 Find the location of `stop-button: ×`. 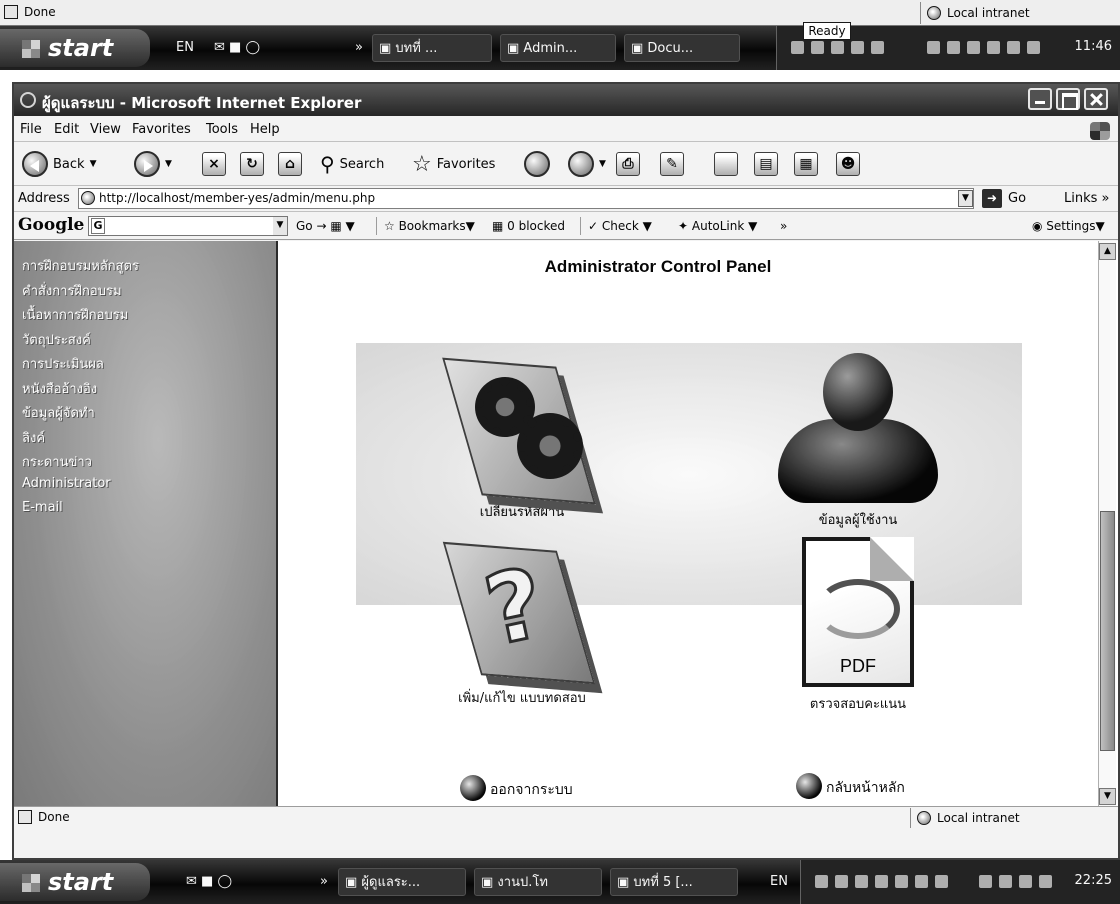

stop-button: × is located at coordinates (214, 164).